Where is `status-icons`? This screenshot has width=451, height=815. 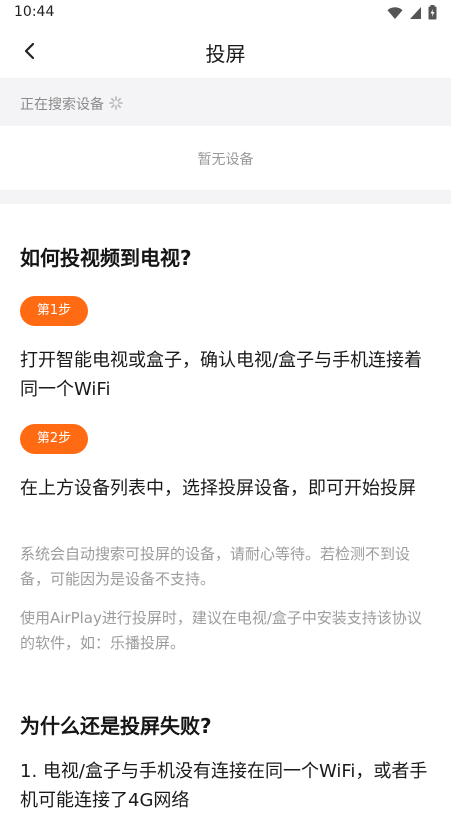 status-icons is located at coordinates (412, 12).